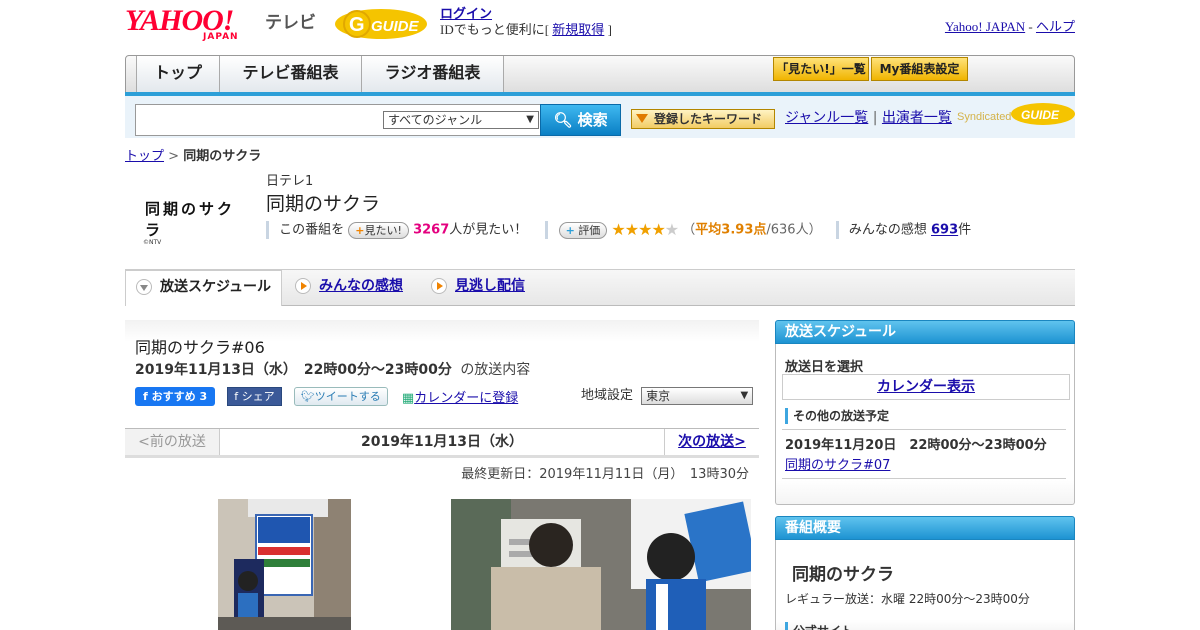 This screenshot has height=630, width=1200. Describe the element at coordinates (607, 395) in the screenshot. I see `region-label: 地域設定` at that location.